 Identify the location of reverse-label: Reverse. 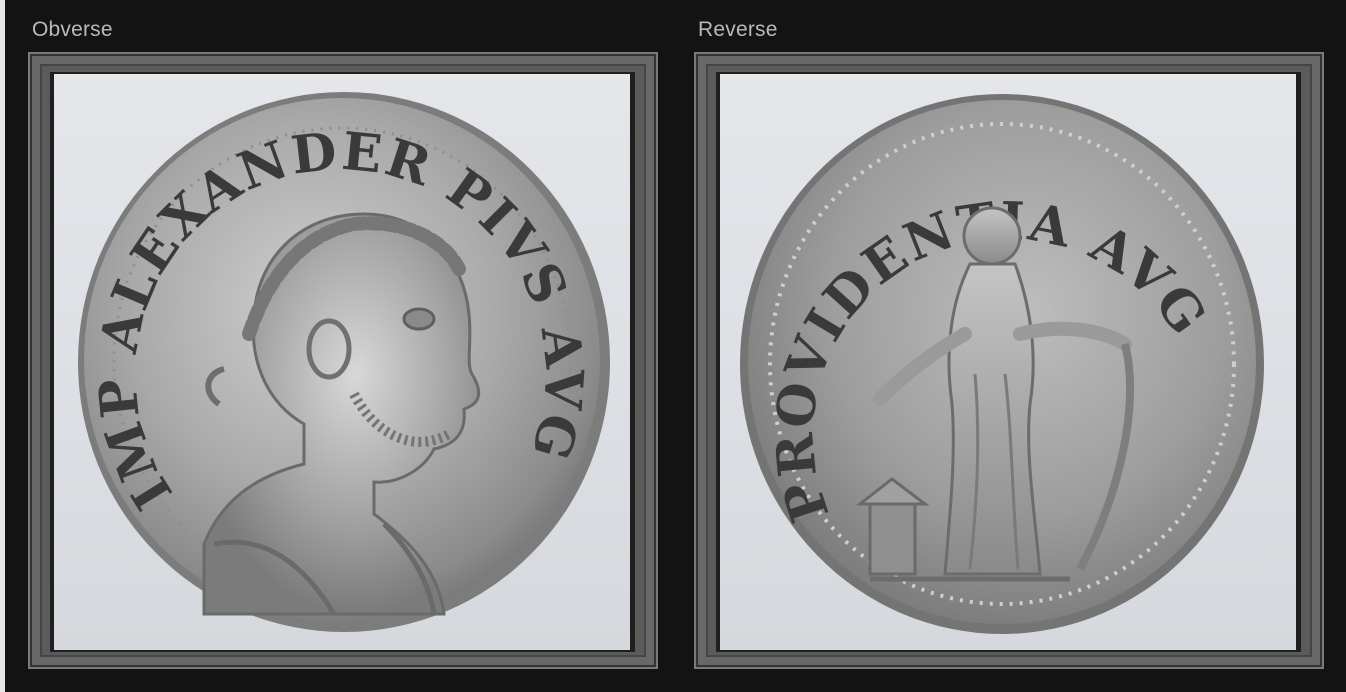
(738, 29).